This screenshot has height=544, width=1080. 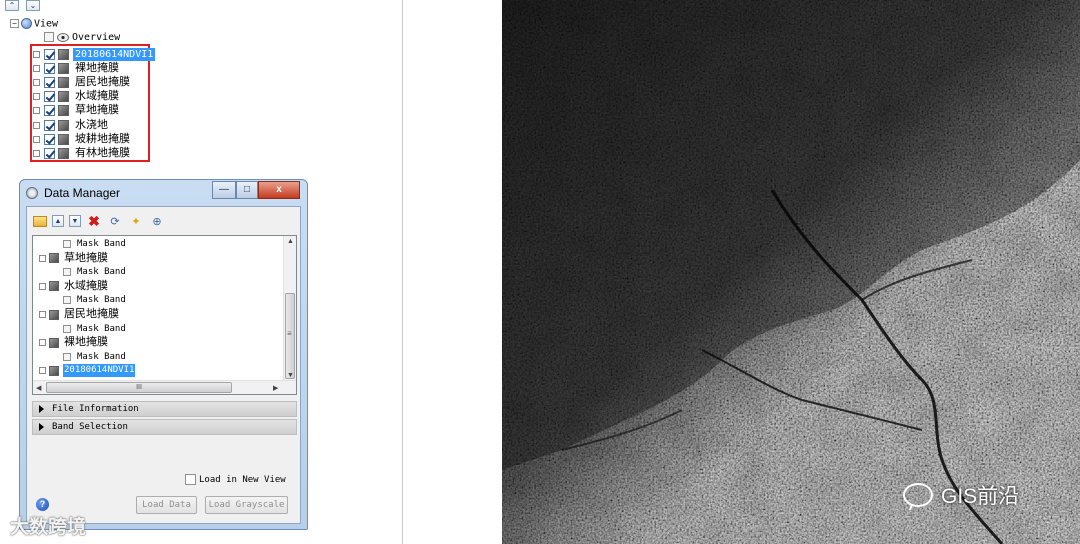 I want to click on maximize-button: □, so click(x=247, y=190).